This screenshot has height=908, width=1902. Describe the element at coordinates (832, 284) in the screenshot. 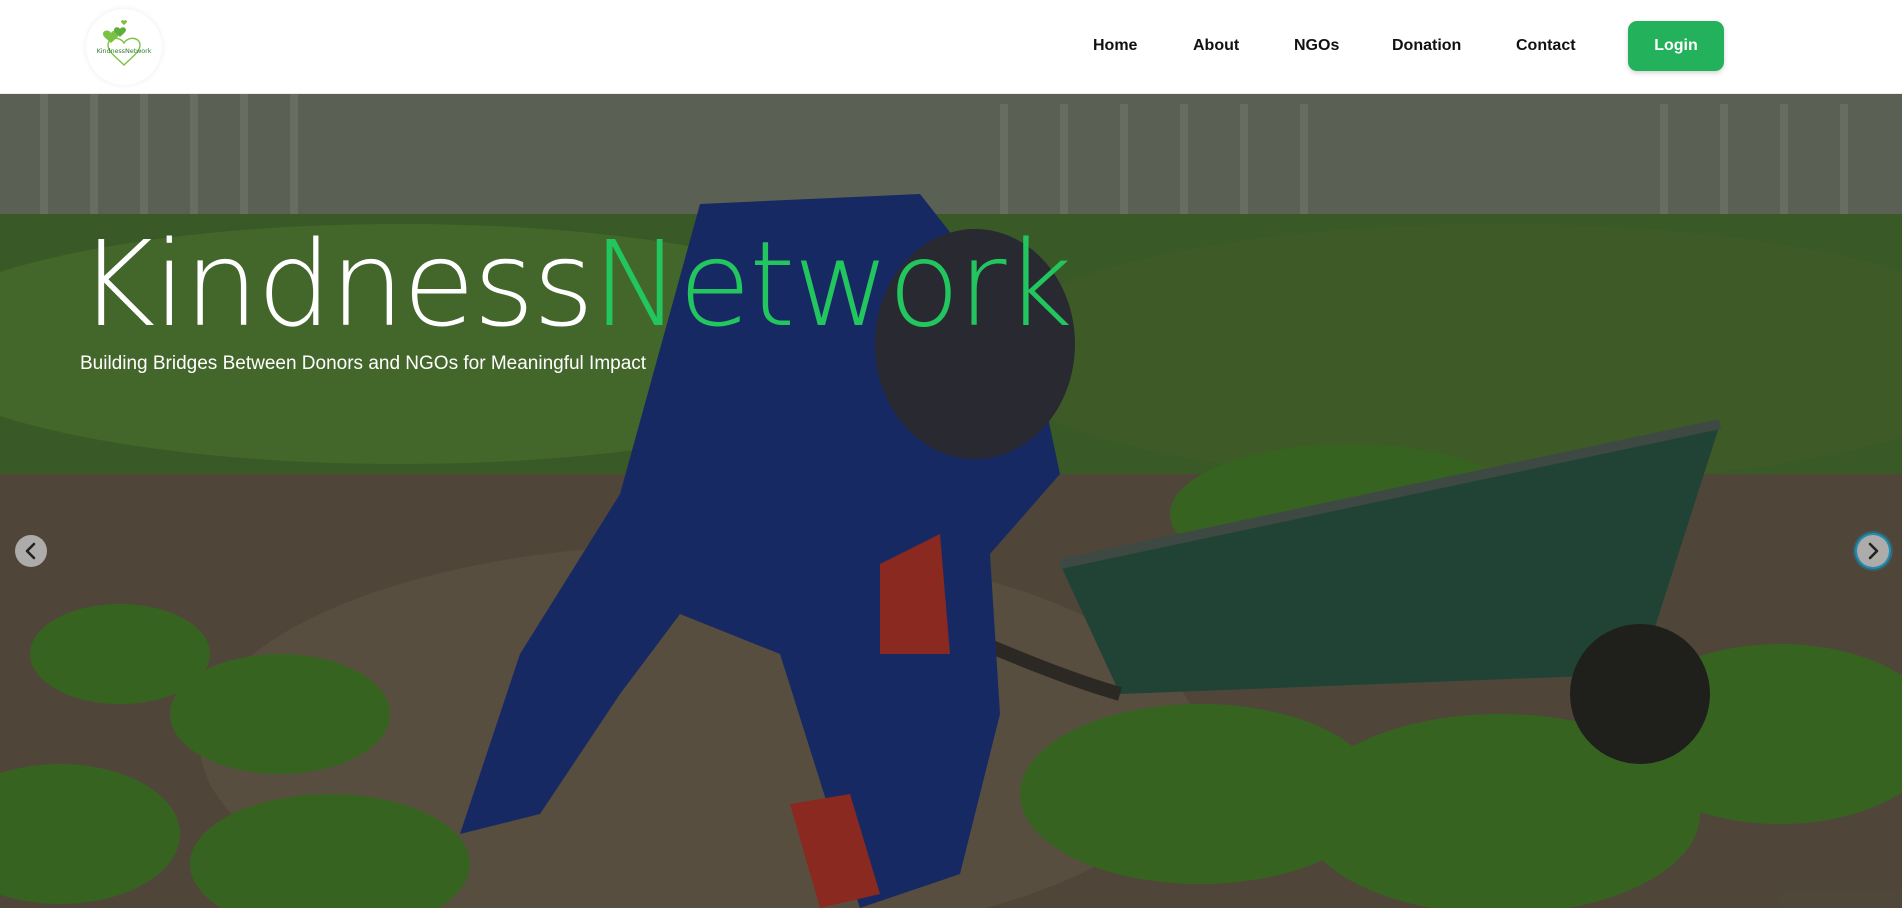

I see `hero-title-part2: Network` at that location.